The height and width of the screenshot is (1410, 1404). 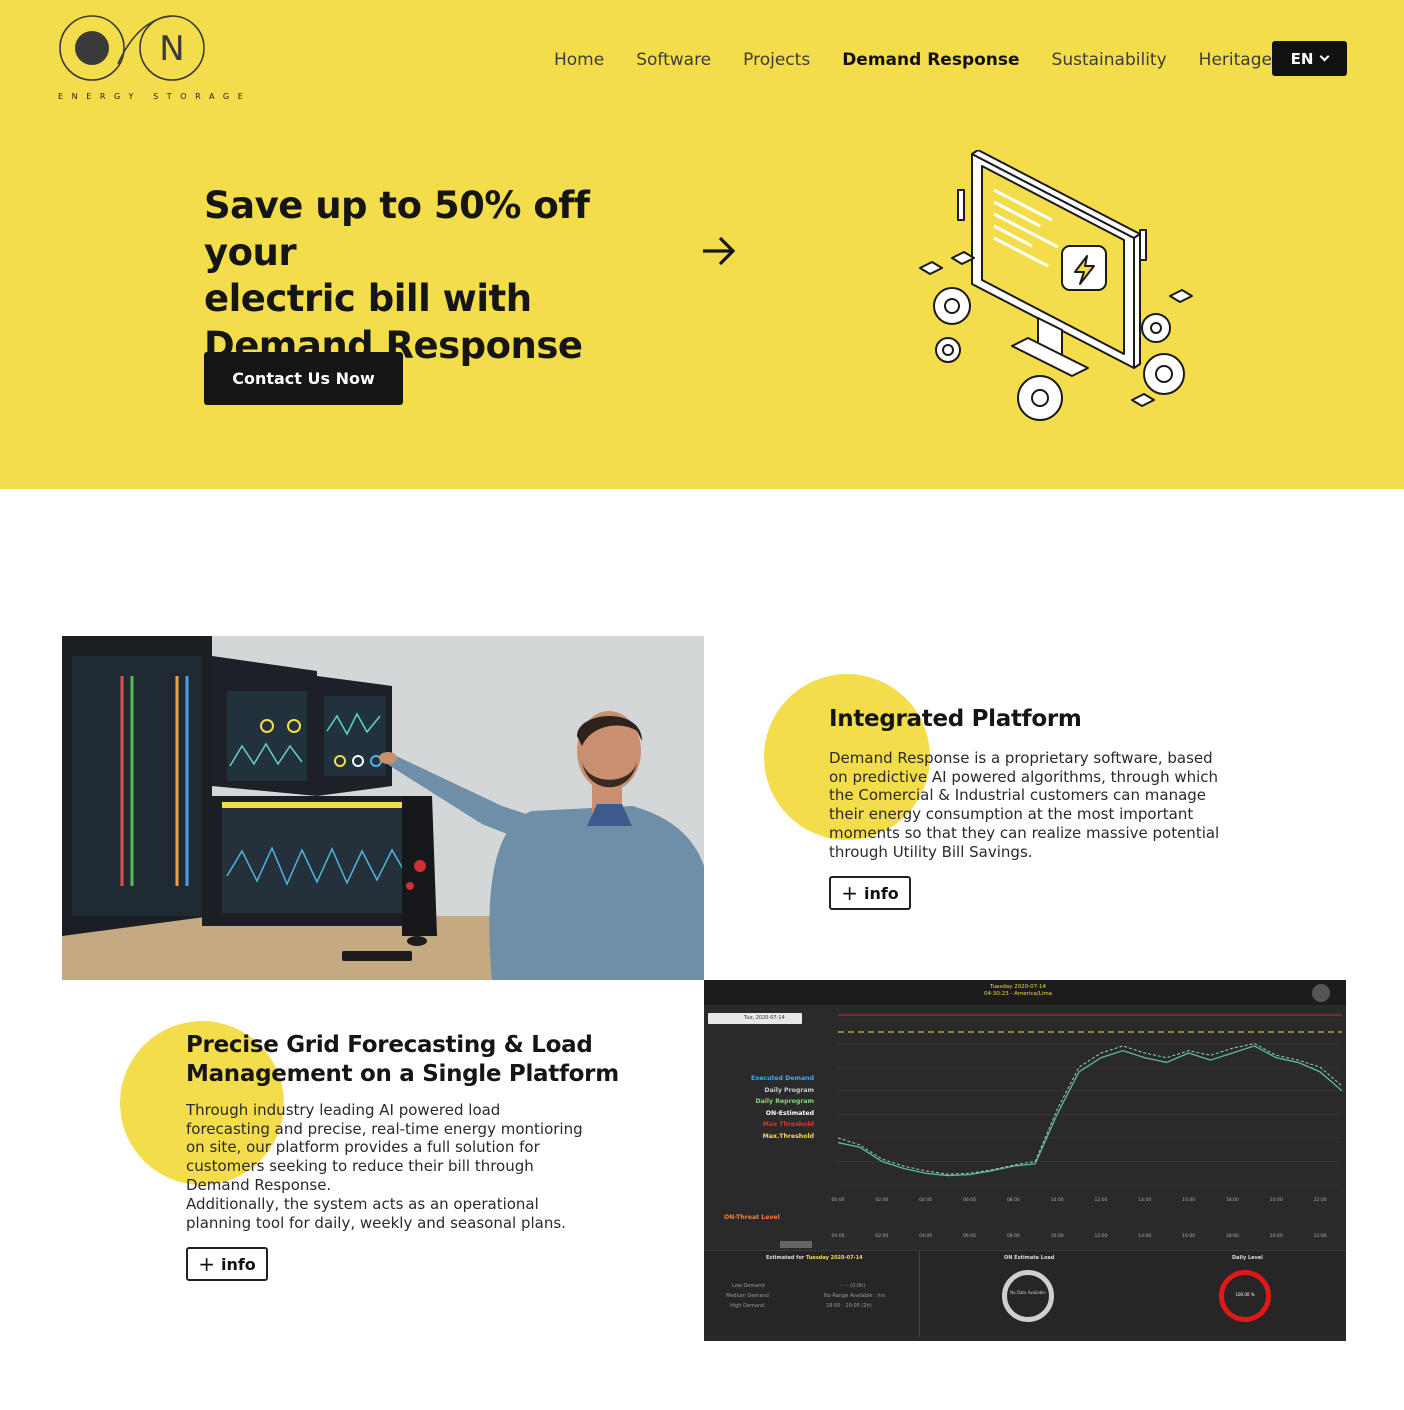 I want to click on integrated-info-button: + info, so click(x=870, y=893).